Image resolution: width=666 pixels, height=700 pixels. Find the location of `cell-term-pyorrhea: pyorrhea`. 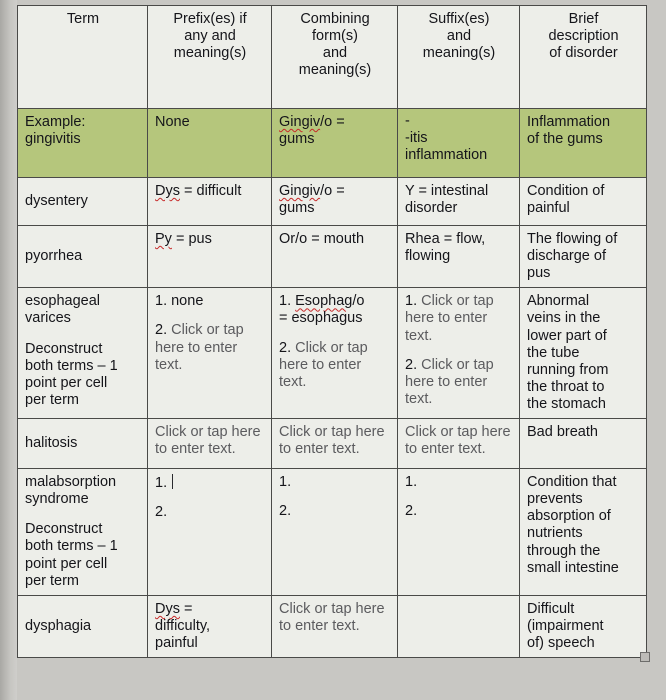

cell-term-pyorrhea: pyorrhea is located at coordinates (82, 256).